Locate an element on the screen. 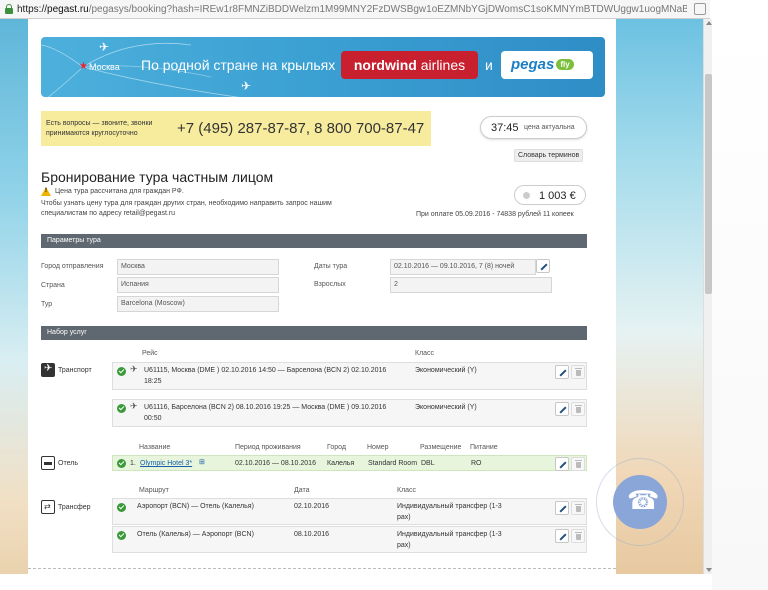 The image size is (768, 590). scroll-up-icon is located at coordinates (709, 23).